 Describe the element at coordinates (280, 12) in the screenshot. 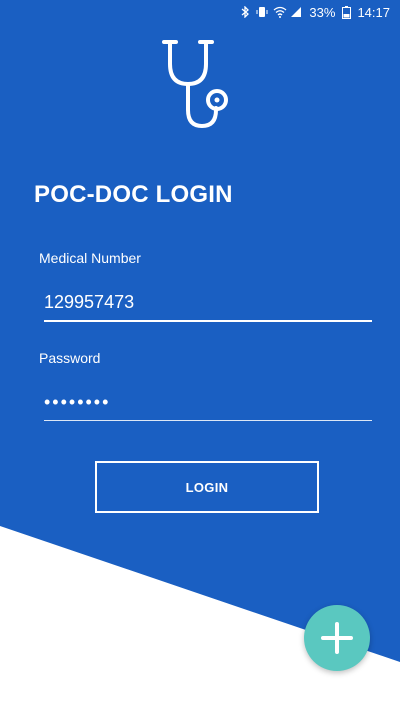

I see `wifi-icon` at that location.